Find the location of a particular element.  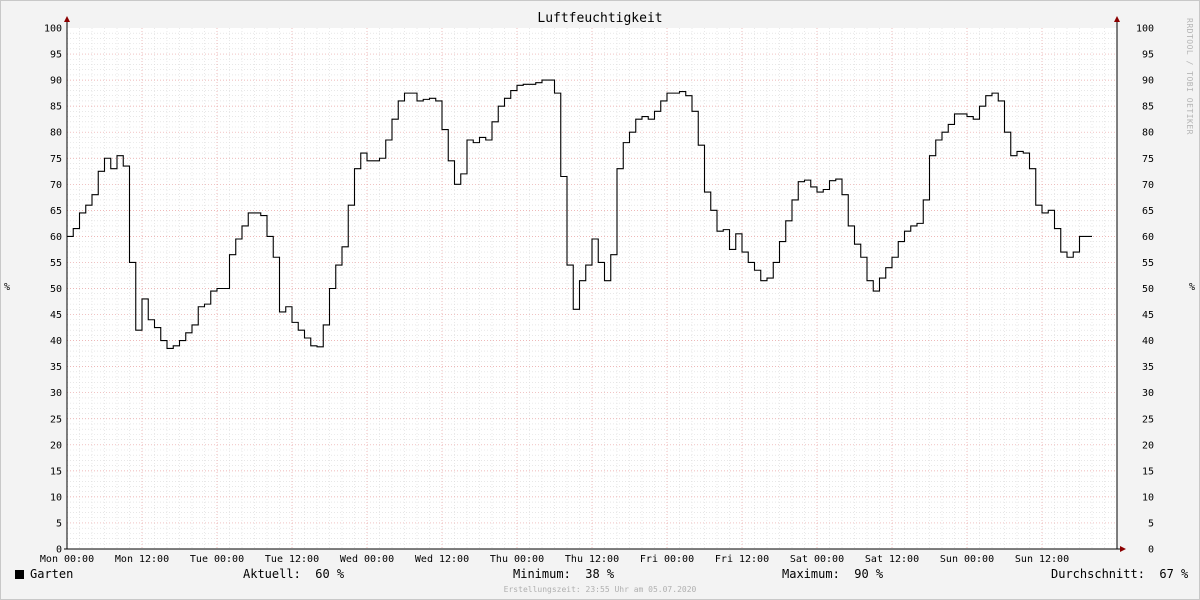

legend-minimum: Minimum: 38 % is located at coordinates (563, 574).